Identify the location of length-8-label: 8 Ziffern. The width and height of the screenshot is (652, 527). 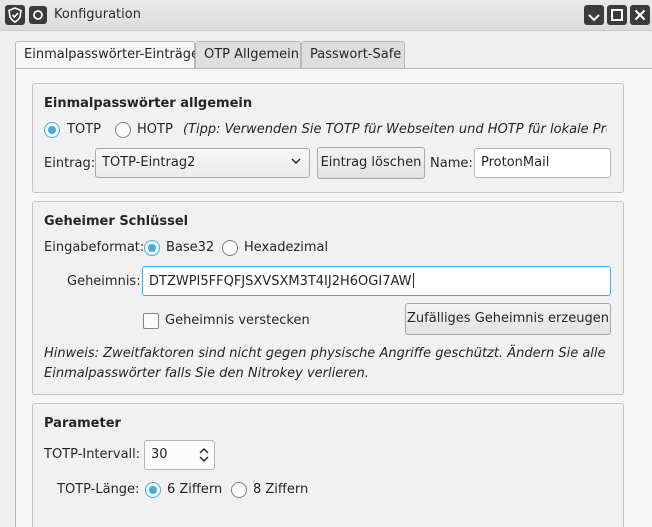
(280, 489).